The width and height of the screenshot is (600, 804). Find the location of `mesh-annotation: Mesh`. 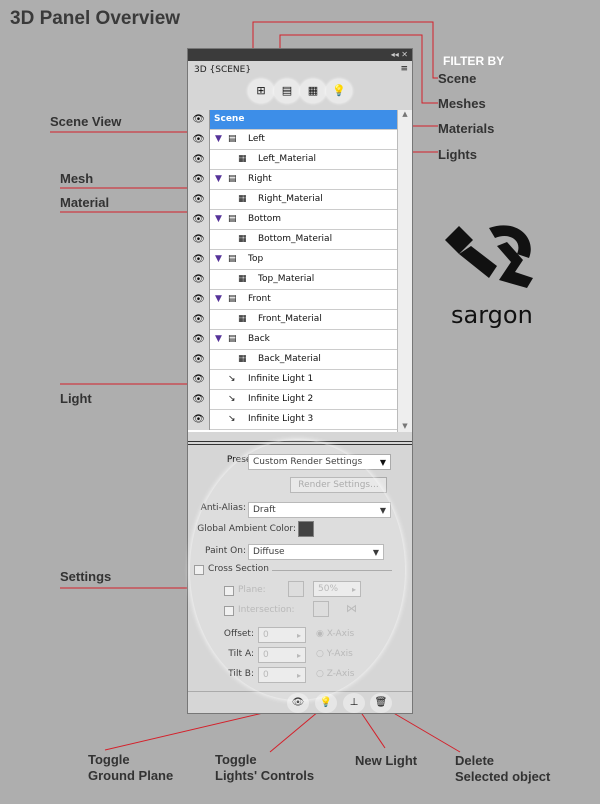

mesh-annotation: Mesh is located at coordinates (77, 178).